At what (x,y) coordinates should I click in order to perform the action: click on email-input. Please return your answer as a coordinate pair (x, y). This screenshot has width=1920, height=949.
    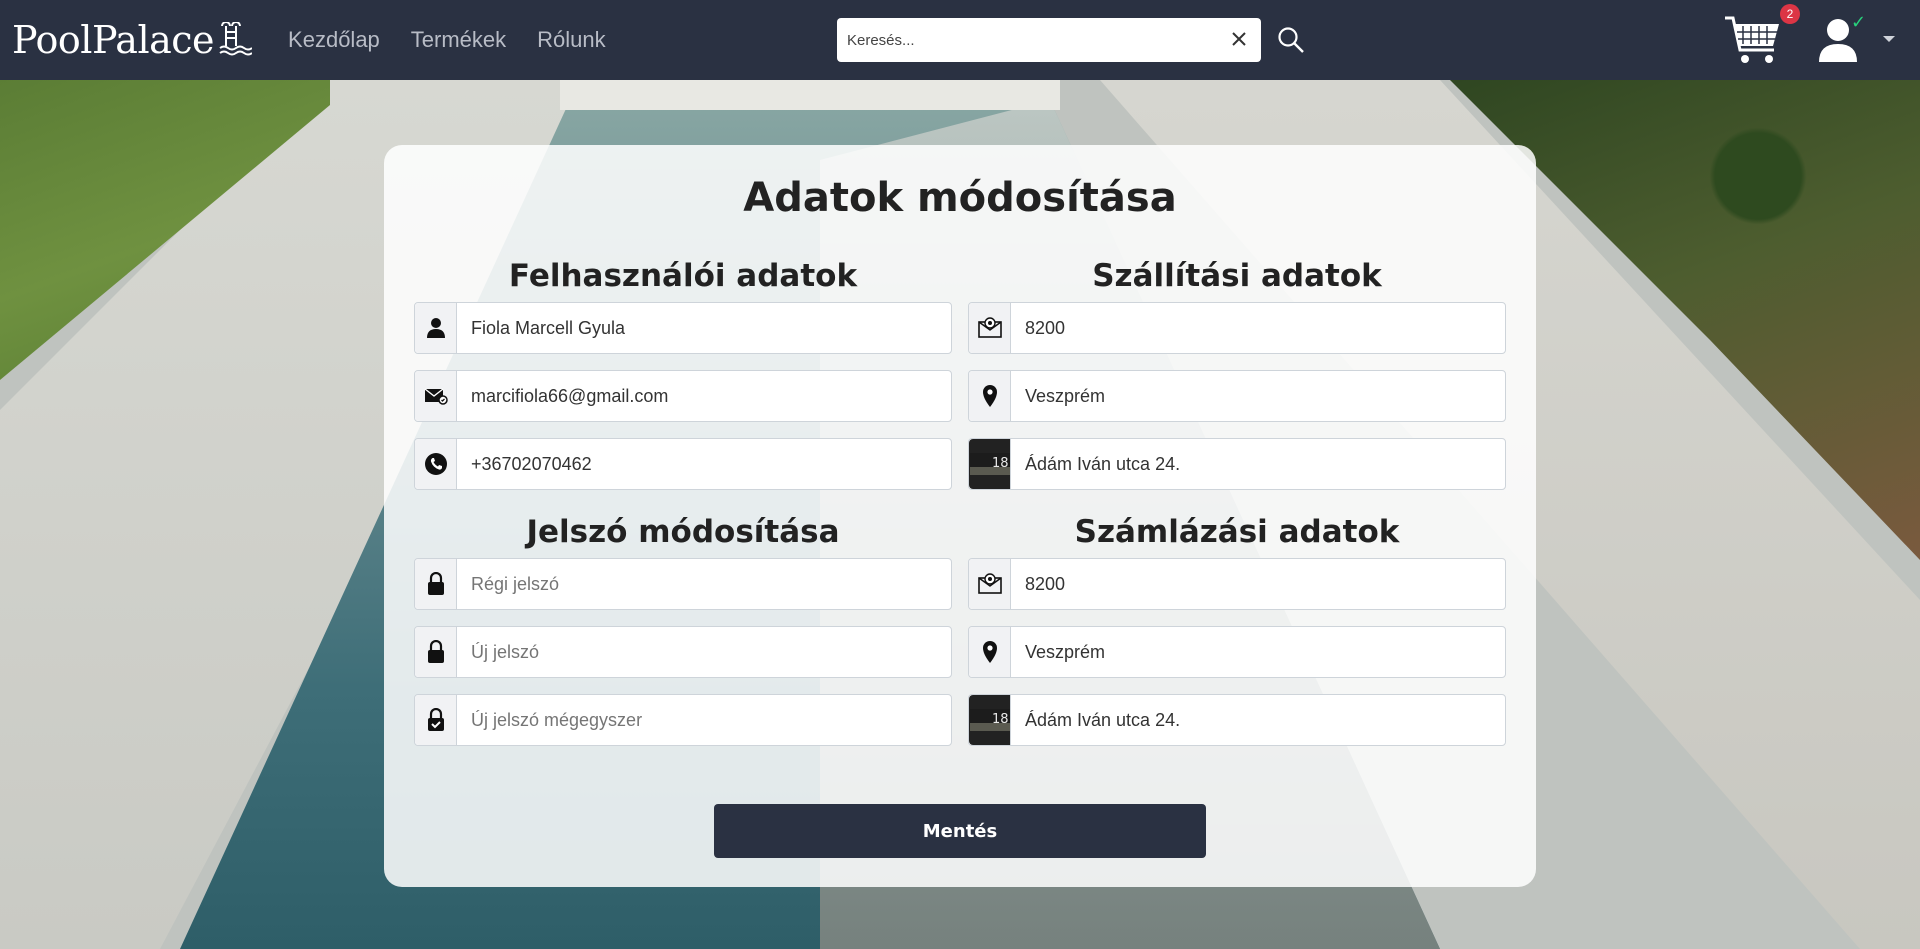
    Looking at the image, I should click on (704, 396).